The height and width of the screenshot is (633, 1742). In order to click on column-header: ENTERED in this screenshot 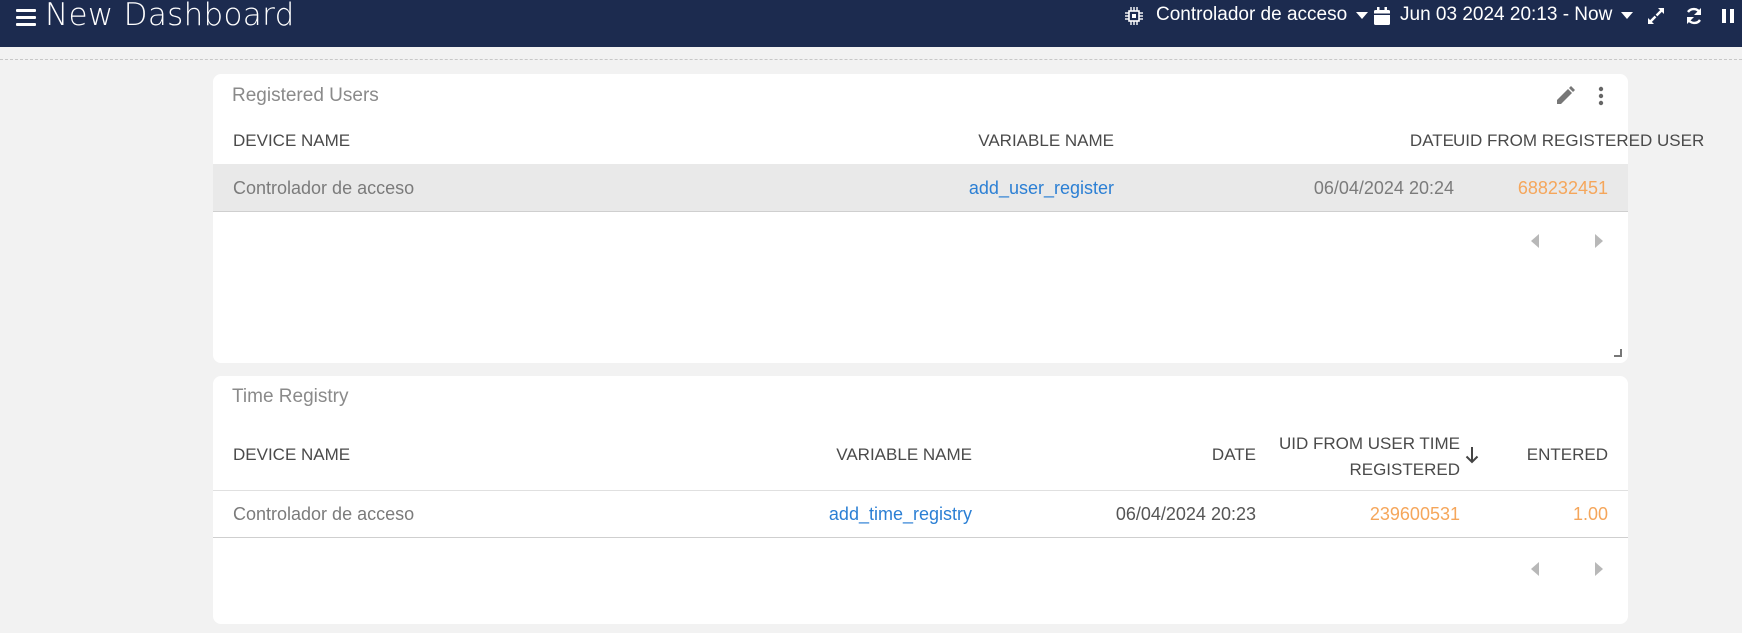, I will do `click(1546, 455)`.